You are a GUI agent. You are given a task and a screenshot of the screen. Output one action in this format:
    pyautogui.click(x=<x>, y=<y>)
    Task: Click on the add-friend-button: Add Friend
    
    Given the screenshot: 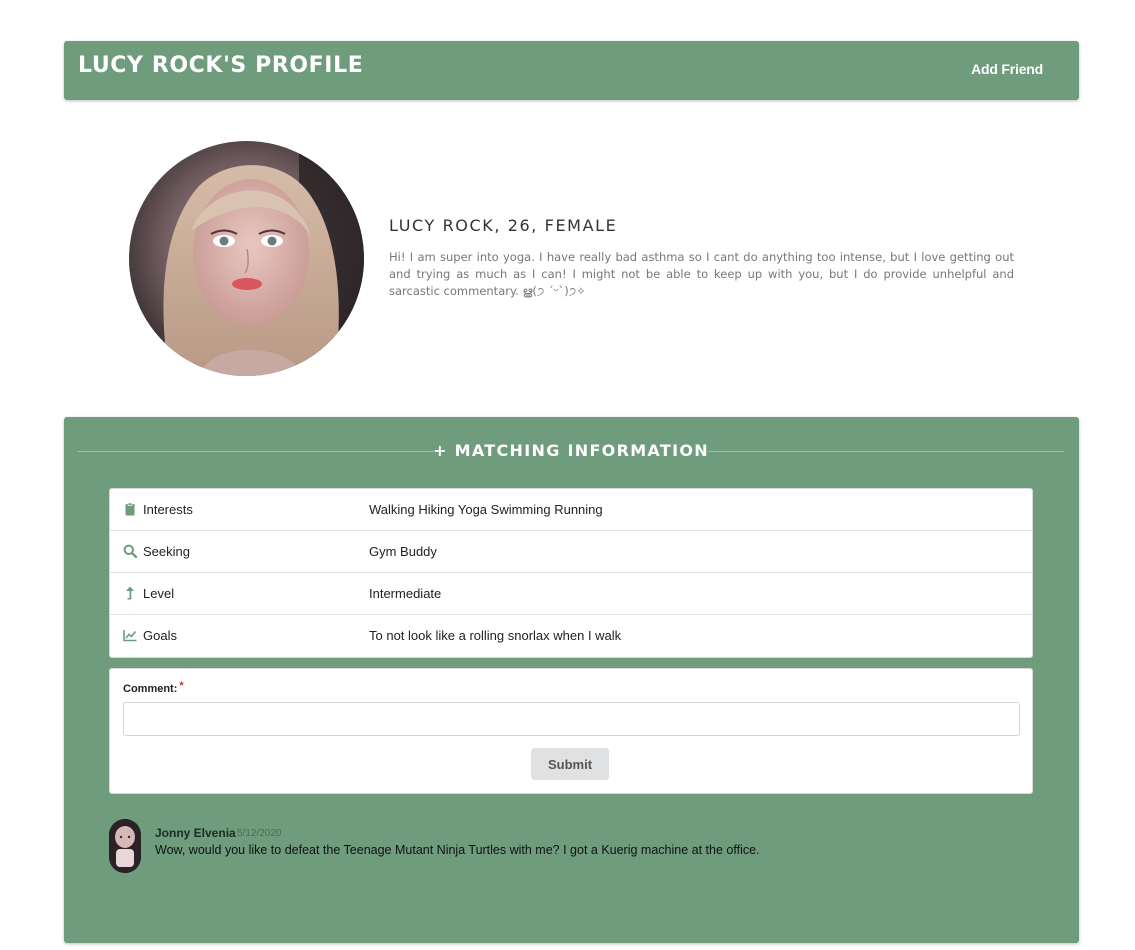 What is the action you would take?
    pyautogui.click(x=1007, y=69)
    